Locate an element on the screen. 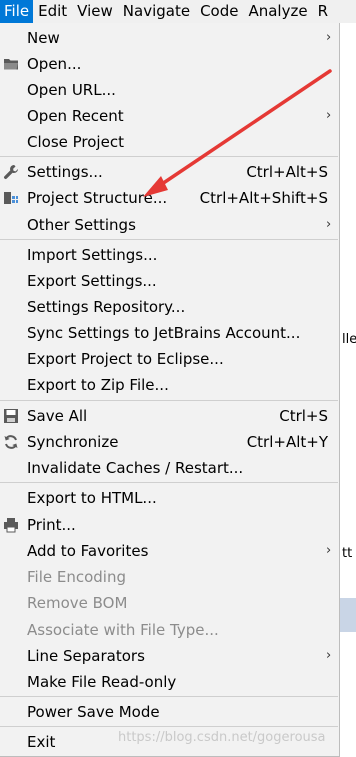  menu-edit: Edit is located at coordinates (52, 11).